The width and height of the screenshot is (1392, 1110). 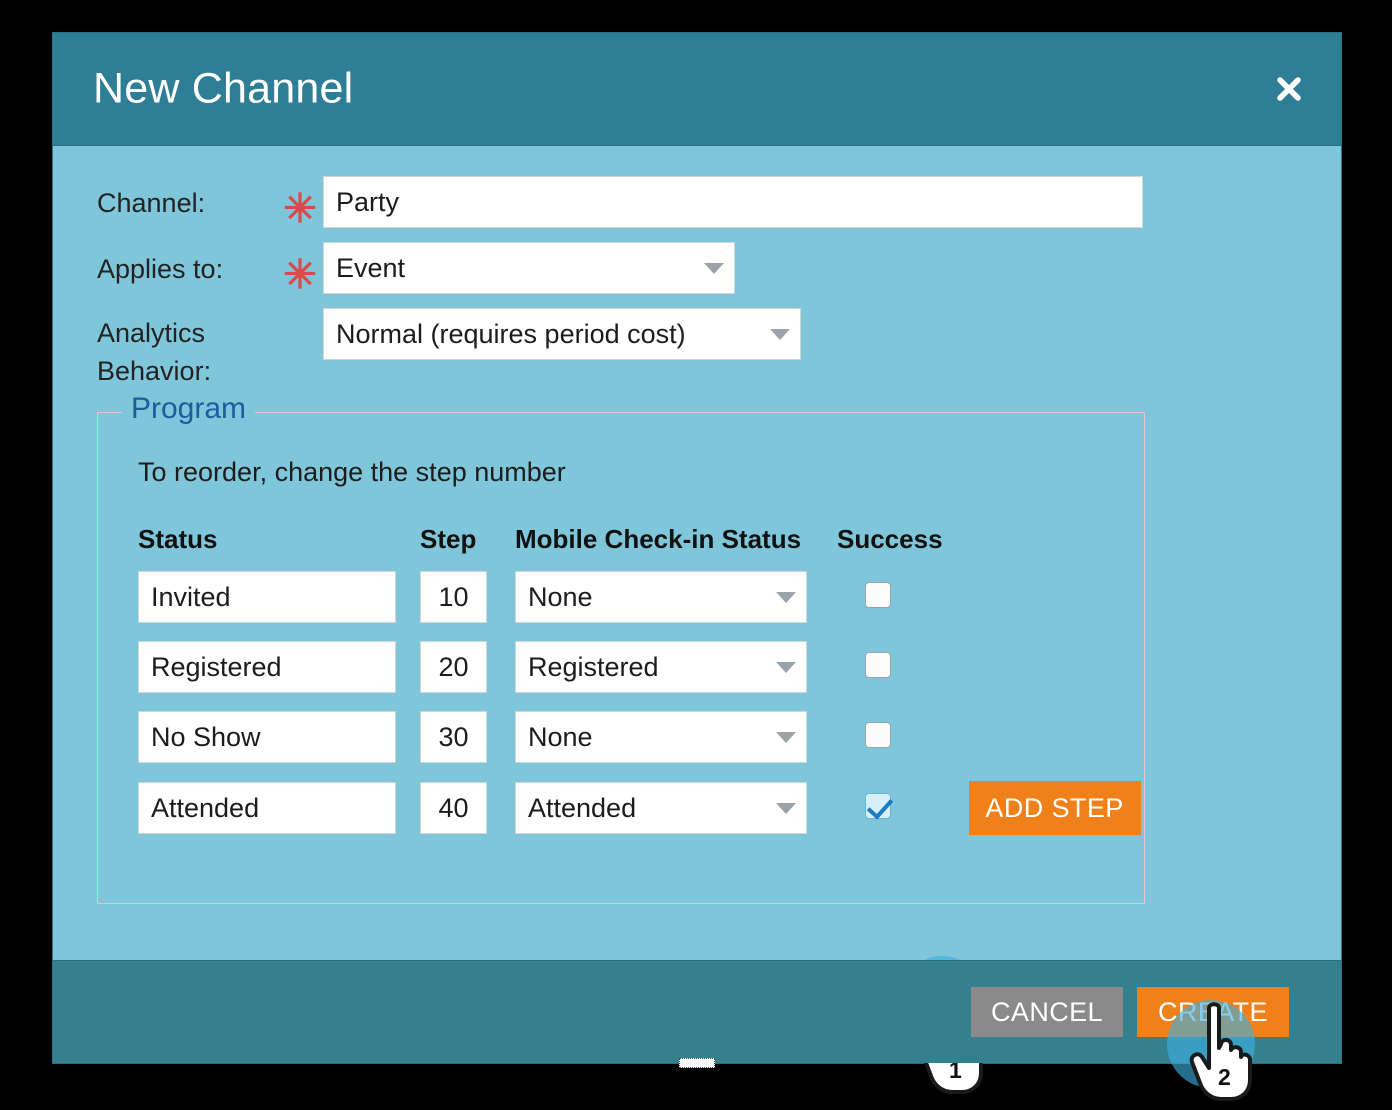 What do you see at coordinates (658, 539) in the screenshot?
I see `column-header-mobile-checkin-status: Mobile Check-in Status` at bounding box center [658, 539].